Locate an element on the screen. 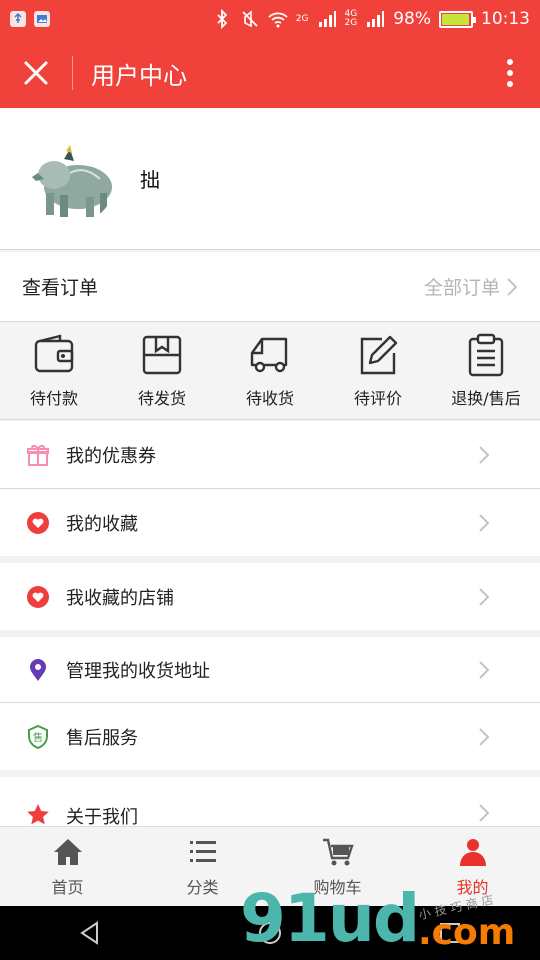 This screenshot has height=960, width=540. system-nav-bar is located at coordinates (270, 933).